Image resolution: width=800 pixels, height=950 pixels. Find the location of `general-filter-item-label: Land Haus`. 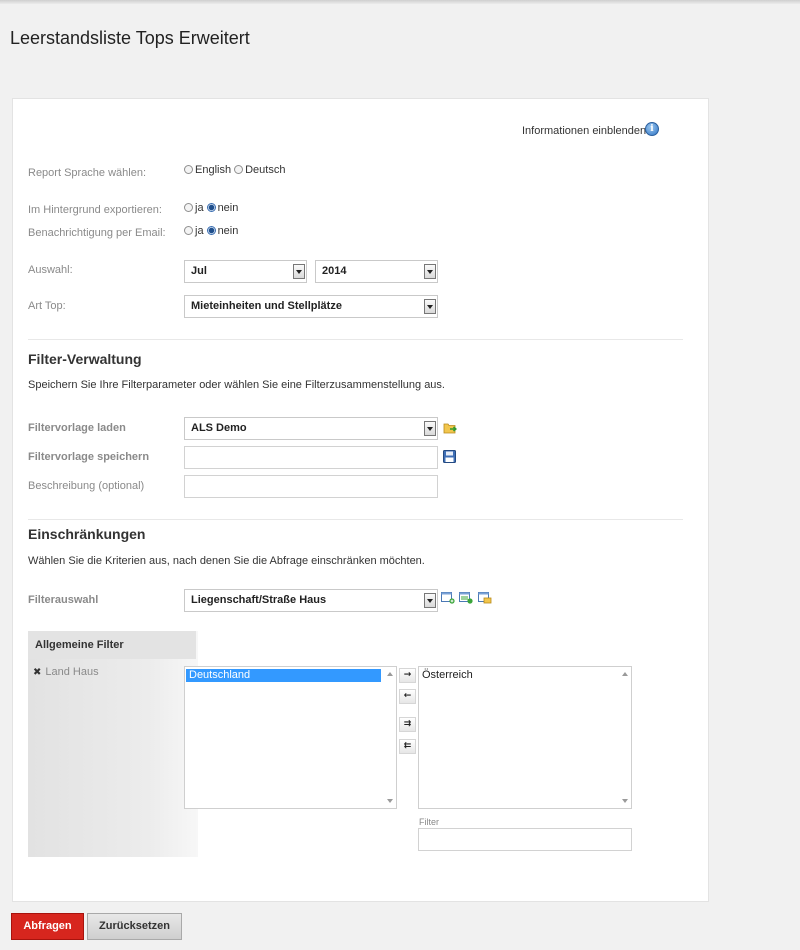

general-filter-item-label: Land Haus is located at coordinates (72, 672).